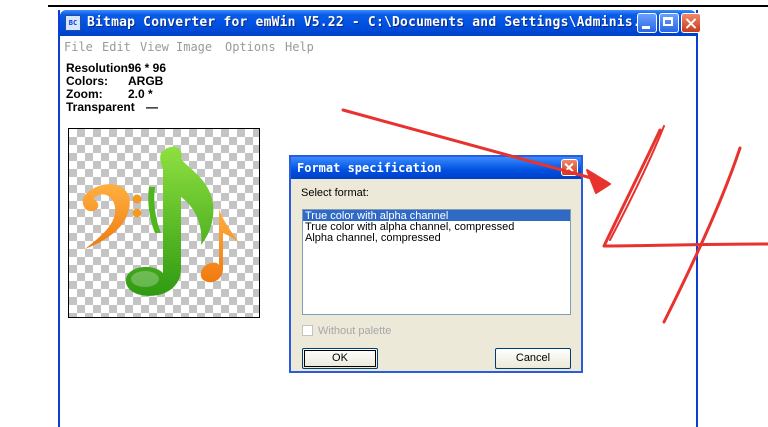  What do you see at coordinates (78, 47) in the screenshot?
I see `menu-file: File` at bounding box center [78, 47].